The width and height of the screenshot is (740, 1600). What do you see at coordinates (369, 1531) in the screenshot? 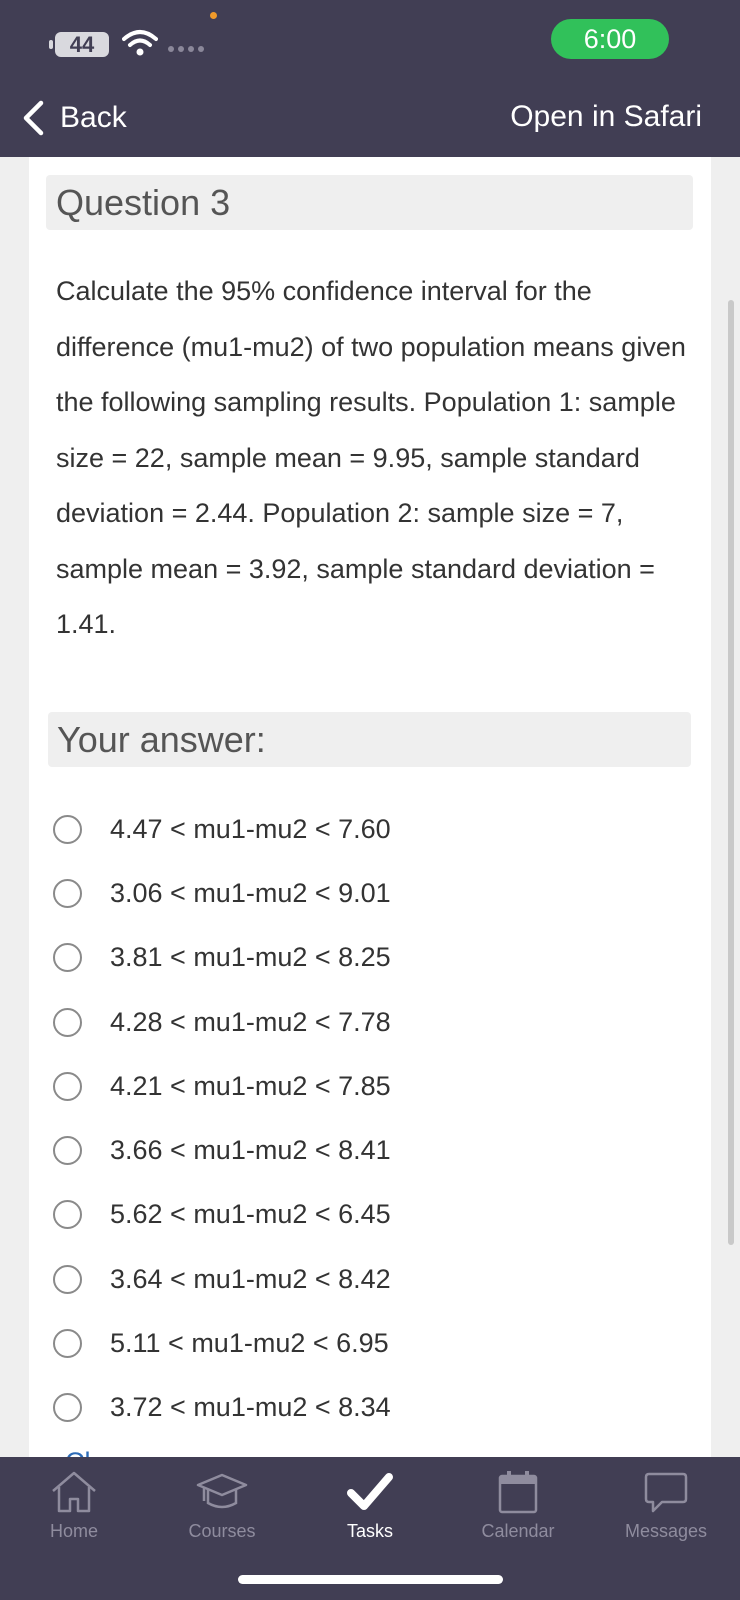
I see `tab-label: Tasks` at bounding box center [369, 1531].